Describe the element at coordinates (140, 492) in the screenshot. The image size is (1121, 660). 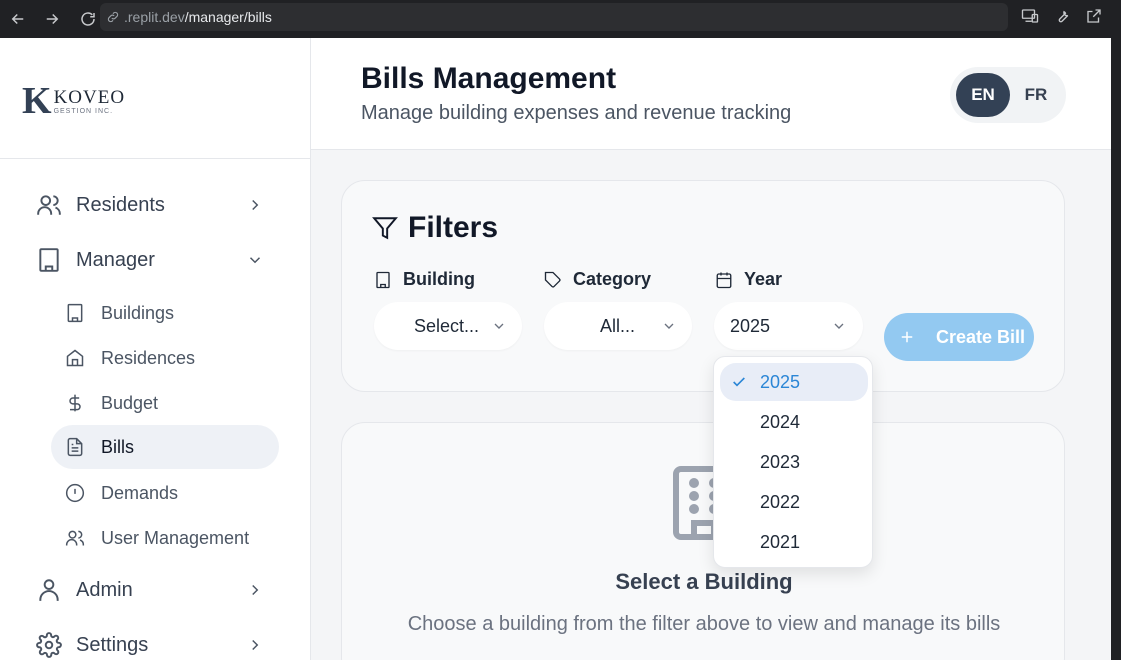
I see `sidebar-item-label: Demands` at that location.